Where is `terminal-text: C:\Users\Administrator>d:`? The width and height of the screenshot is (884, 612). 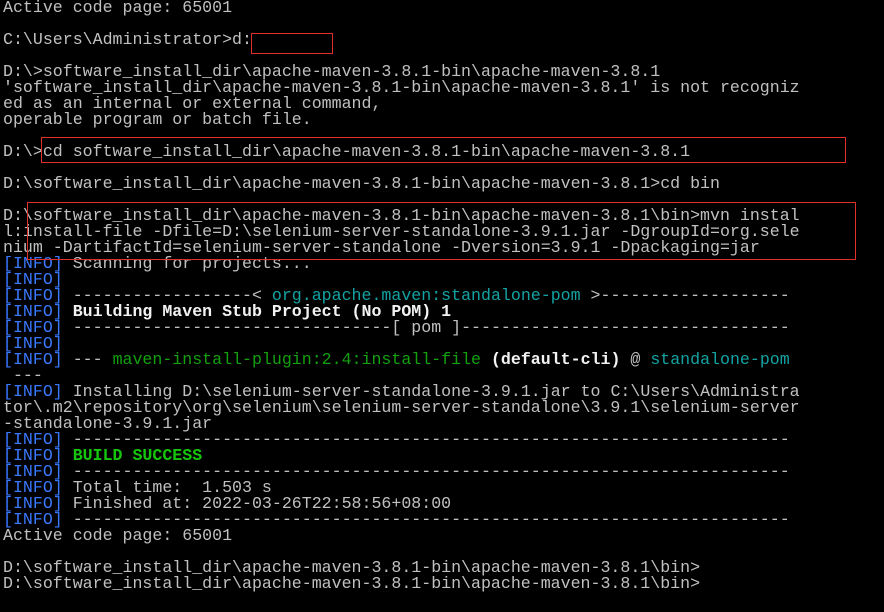
terminal-text: C:\Users\Administrator>d: is located at coordinates (127, 39).